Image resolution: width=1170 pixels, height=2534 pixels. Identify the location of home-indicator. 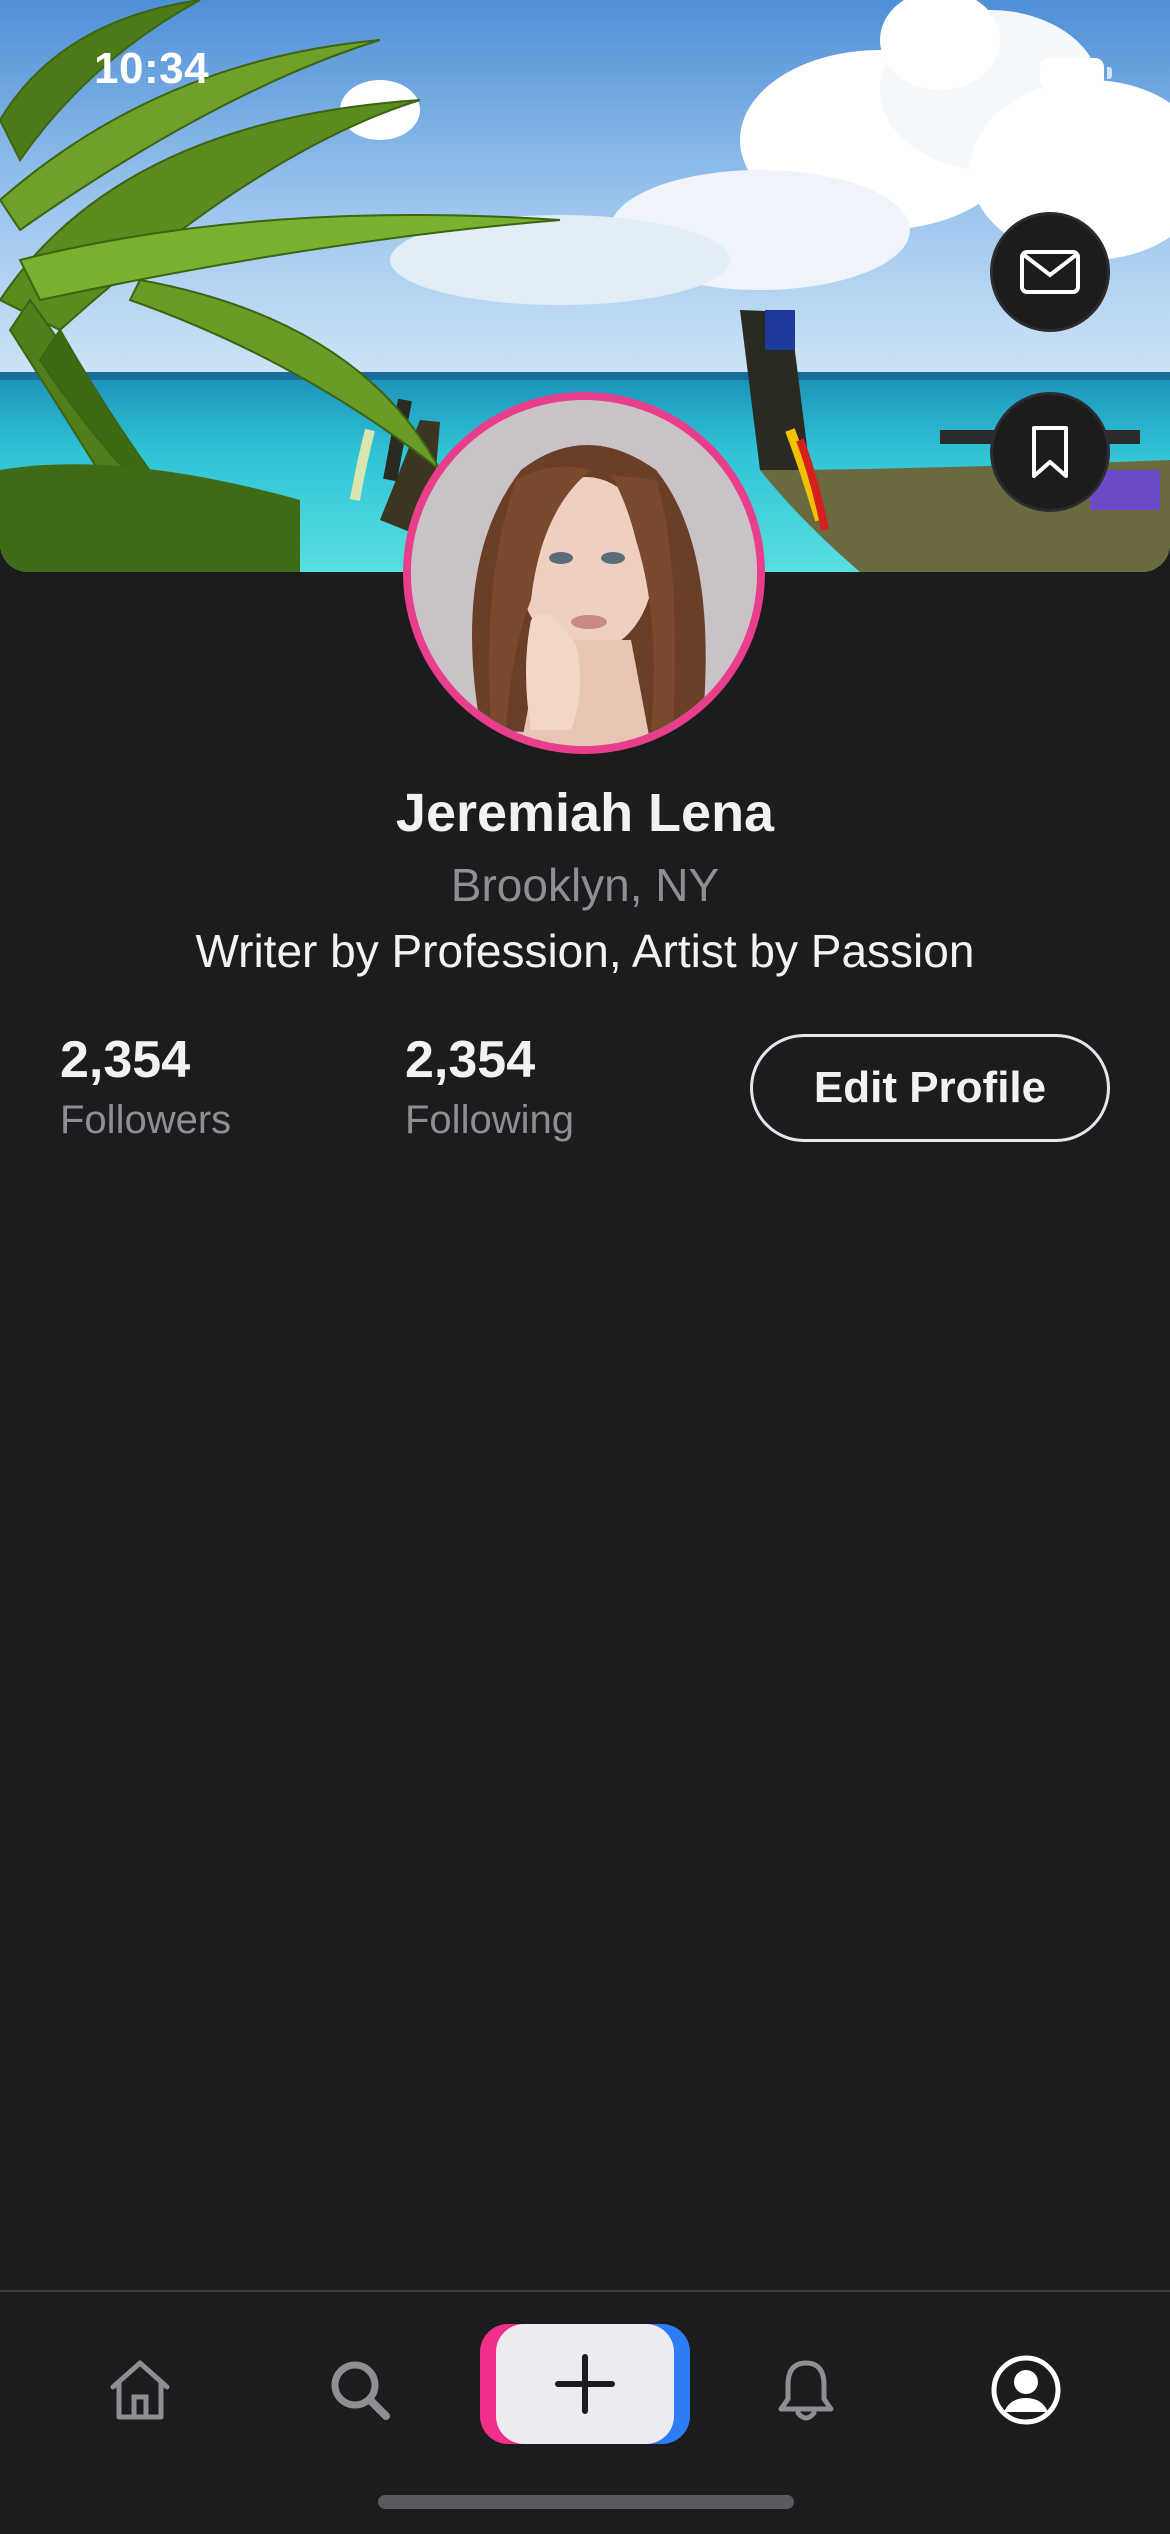
(586, 2502).